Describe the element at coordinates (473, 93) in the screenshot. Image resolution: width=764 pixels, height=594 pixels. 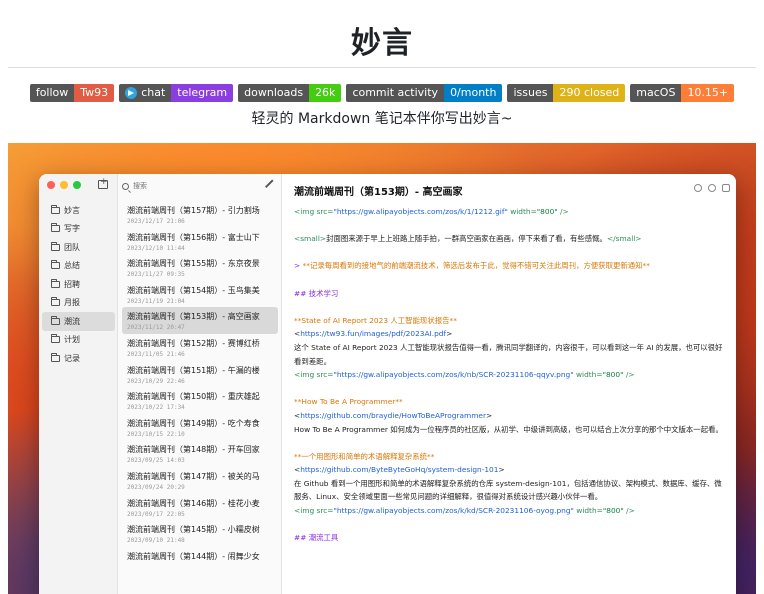
I see `badge-value: 0/month` at that location.